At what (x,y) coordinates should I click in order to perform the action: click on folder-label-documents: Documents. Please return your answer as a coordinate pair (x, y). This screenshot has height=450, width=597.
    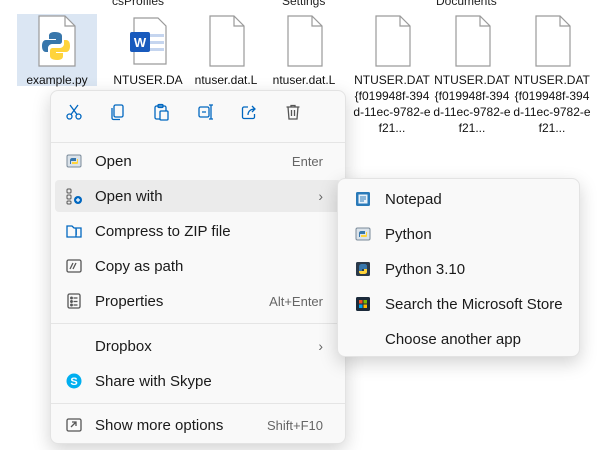
    Looking at the image, I should click on (466, 4).